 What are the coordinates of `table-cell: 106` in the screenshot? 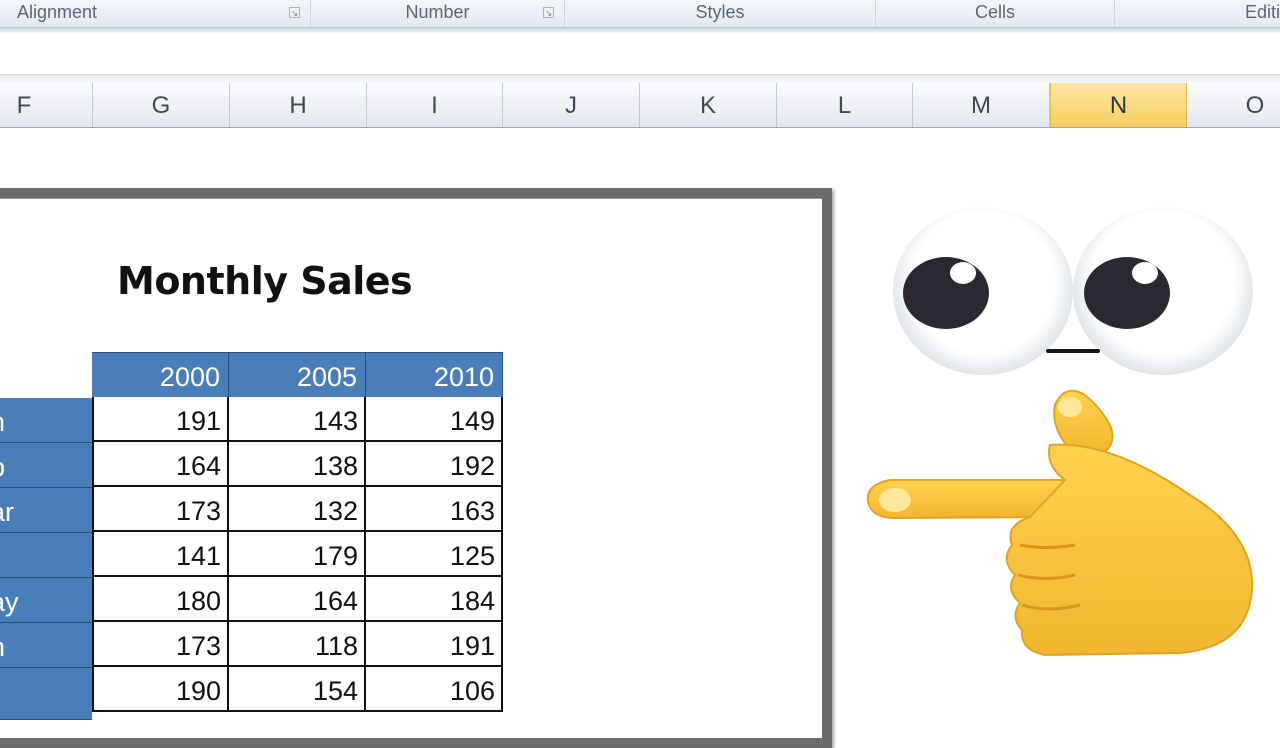 It's located at (434, 689).